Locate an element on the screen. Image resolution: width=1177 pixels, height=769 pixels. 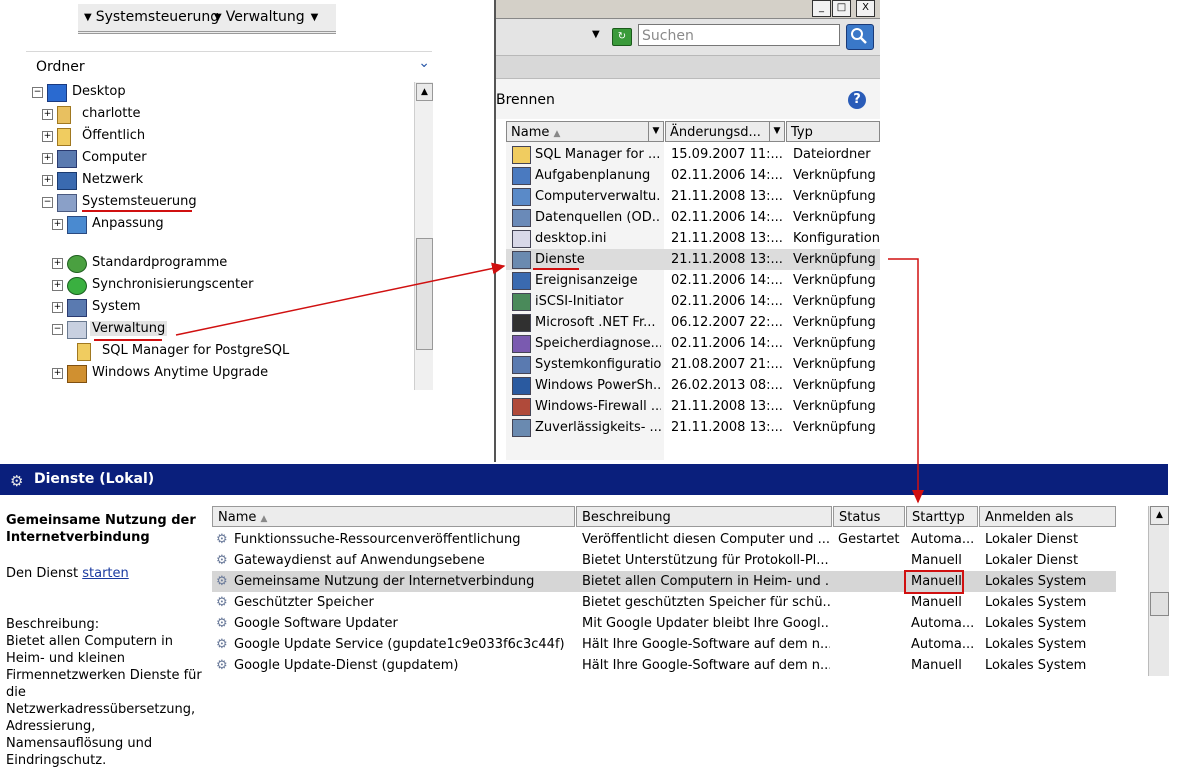
arrow-dienste-to-starttyp is located at coordinates (906, 381).